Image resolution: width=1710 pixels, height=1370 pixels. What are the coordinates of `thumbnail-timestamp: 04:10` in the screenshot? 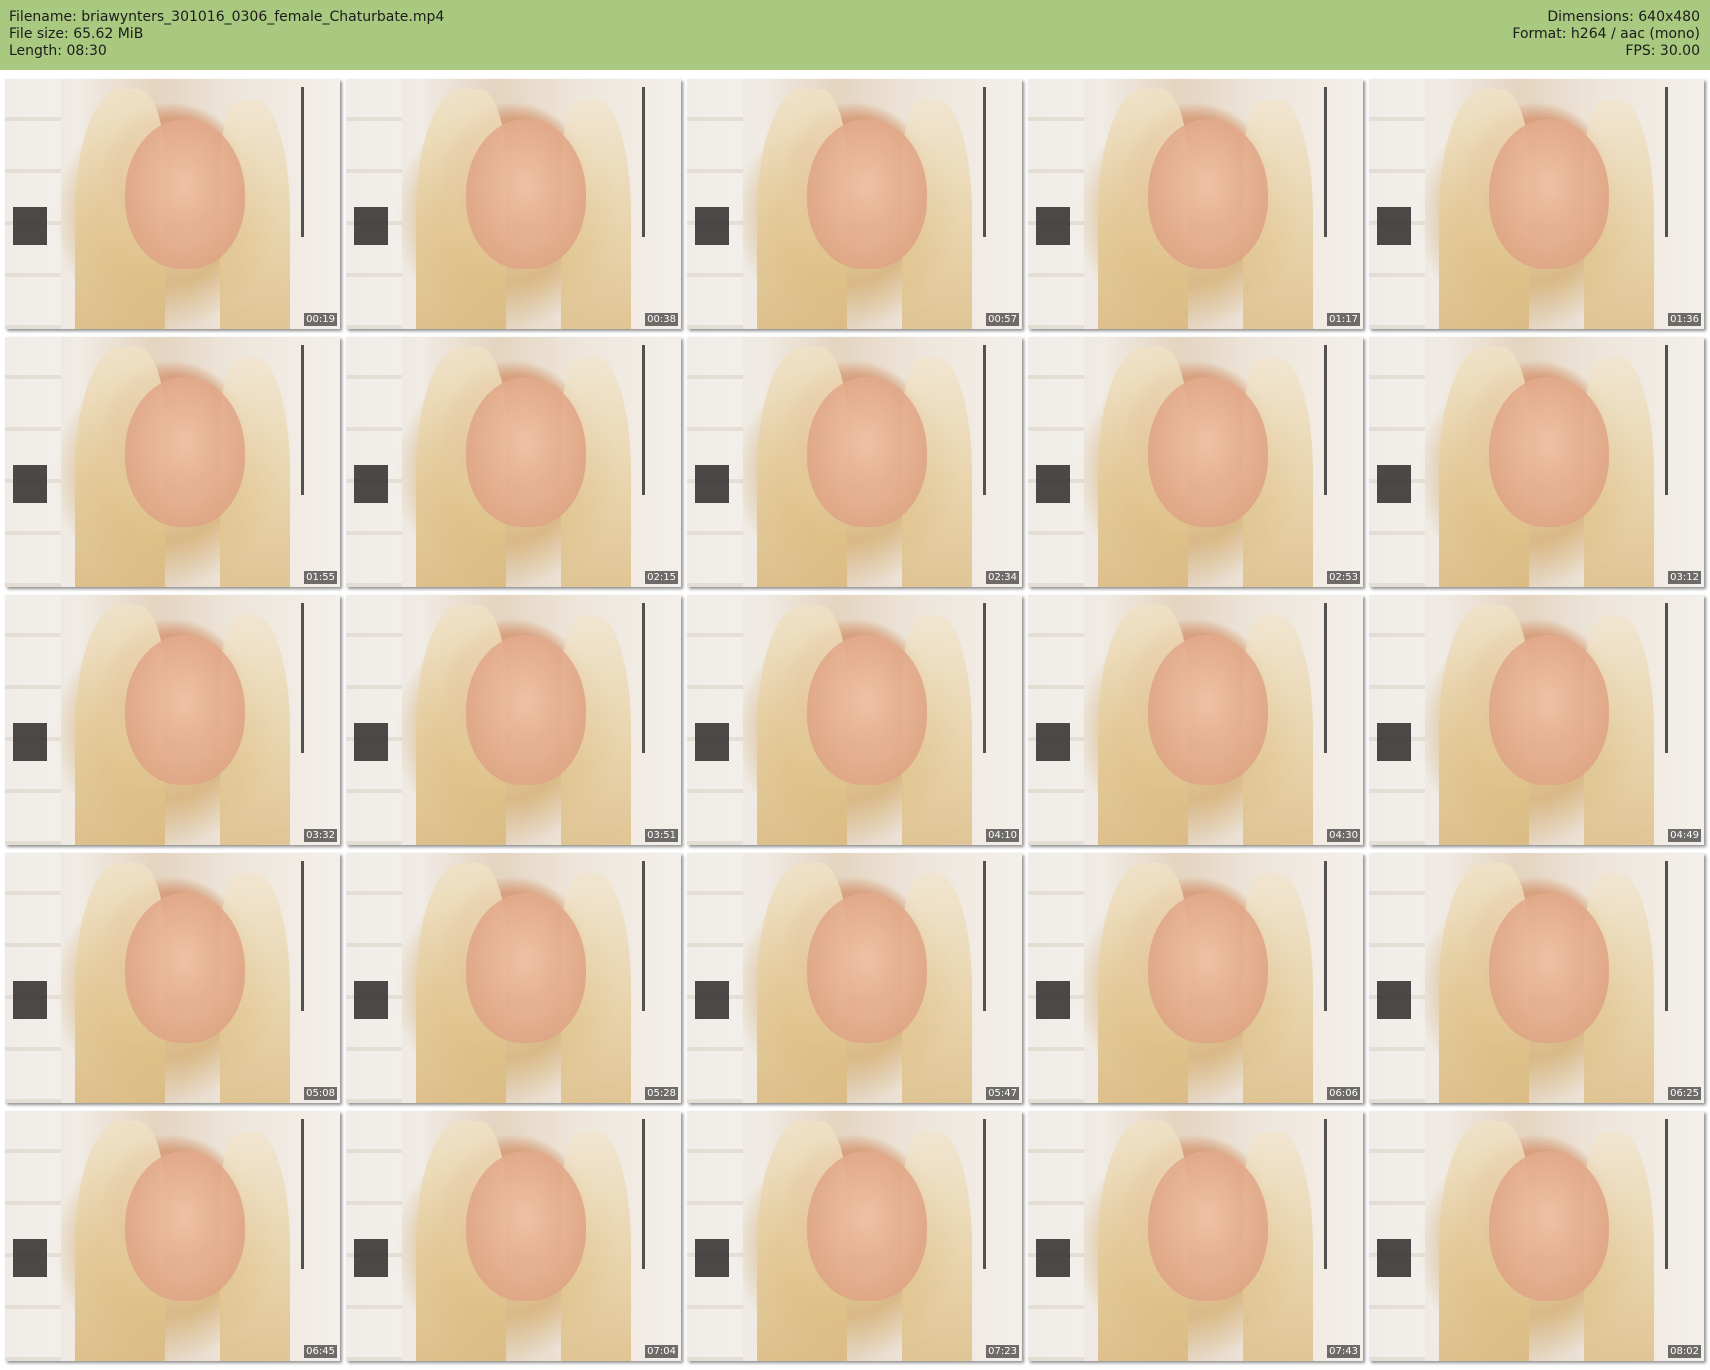 It's located at (1002, 835).